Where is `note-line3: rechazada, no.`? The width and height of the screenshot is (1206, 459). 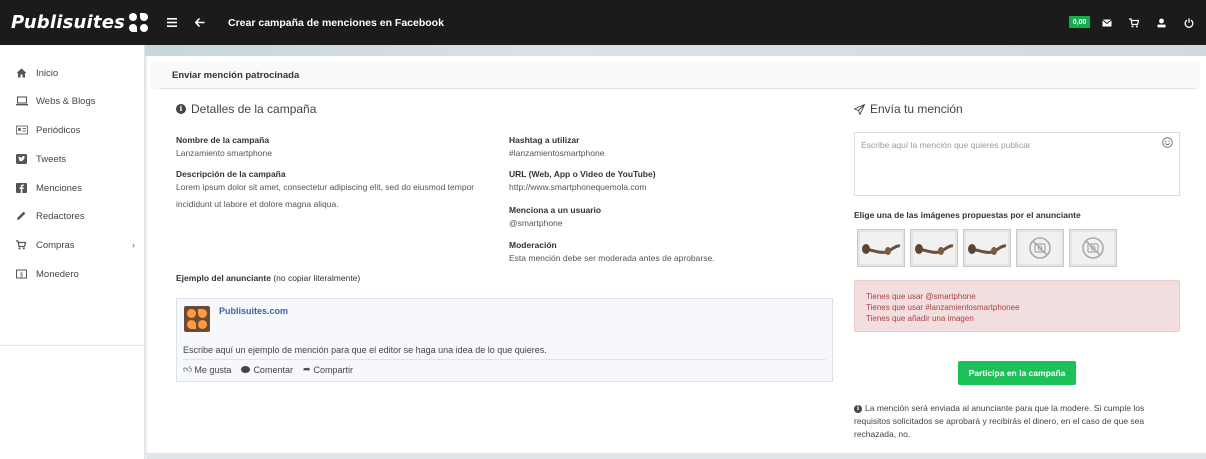
note-line3: rechazada, no. is located at coordinates (882, 434).